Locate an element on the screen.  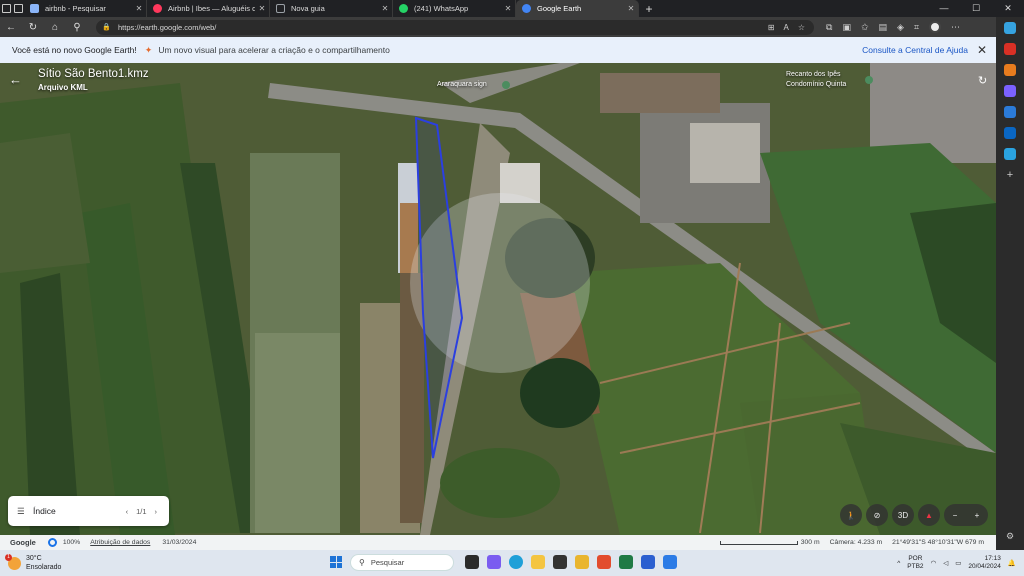
tab-title: airbnb - Pesquisar is located at coordinates (75, 8).